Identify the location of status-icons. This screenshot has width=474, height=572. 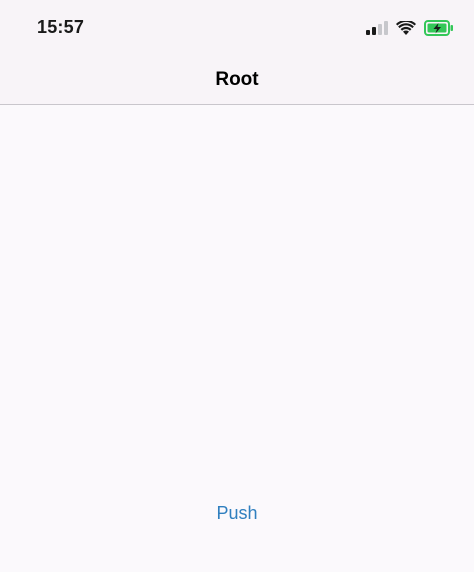
(410, 28).